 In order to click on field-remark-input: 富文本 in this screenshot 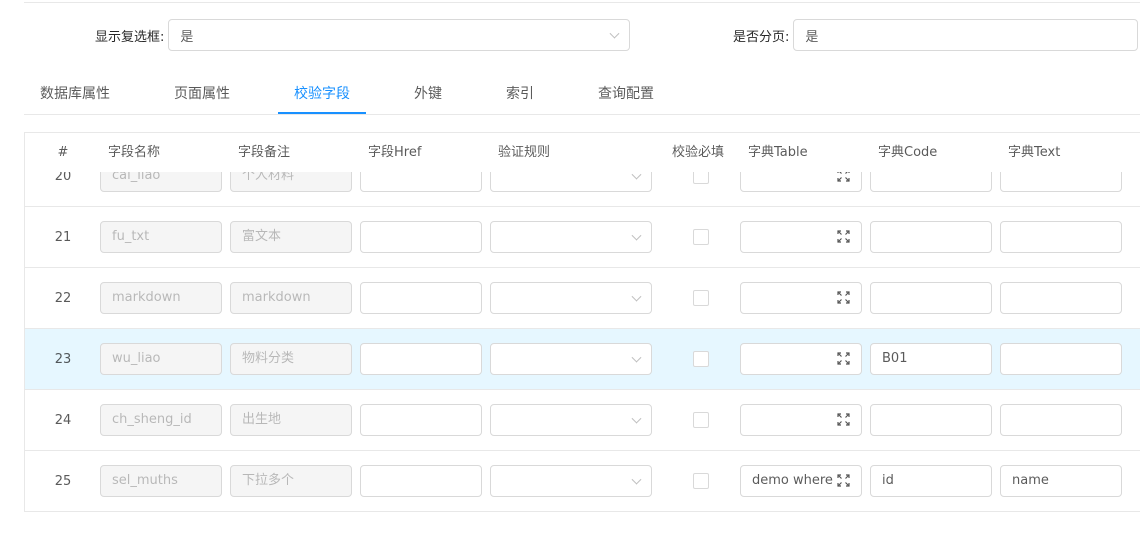, I will do `click(291, 237)`.